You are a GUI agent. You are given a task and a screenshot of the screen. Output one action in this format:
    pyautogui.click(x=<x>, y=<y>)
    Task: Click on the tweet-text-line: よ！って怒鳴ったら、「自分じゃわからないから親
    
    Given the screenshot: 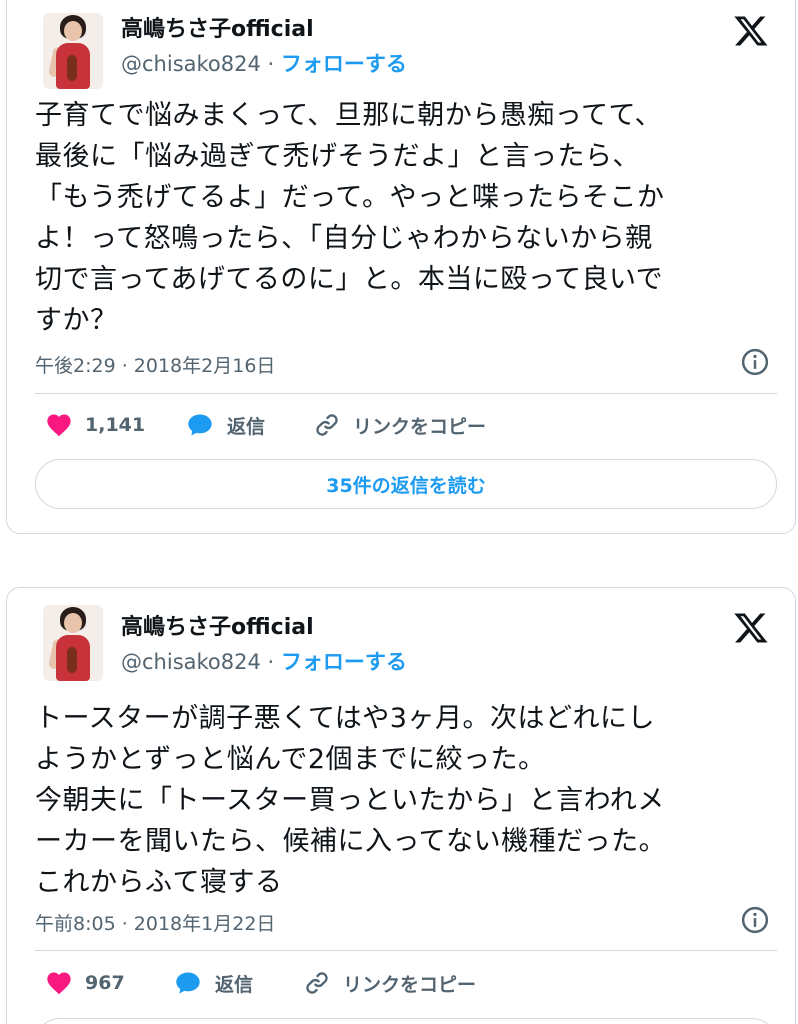 What is the action you would take?
    pyautogui.click(x=344, y=238)
    